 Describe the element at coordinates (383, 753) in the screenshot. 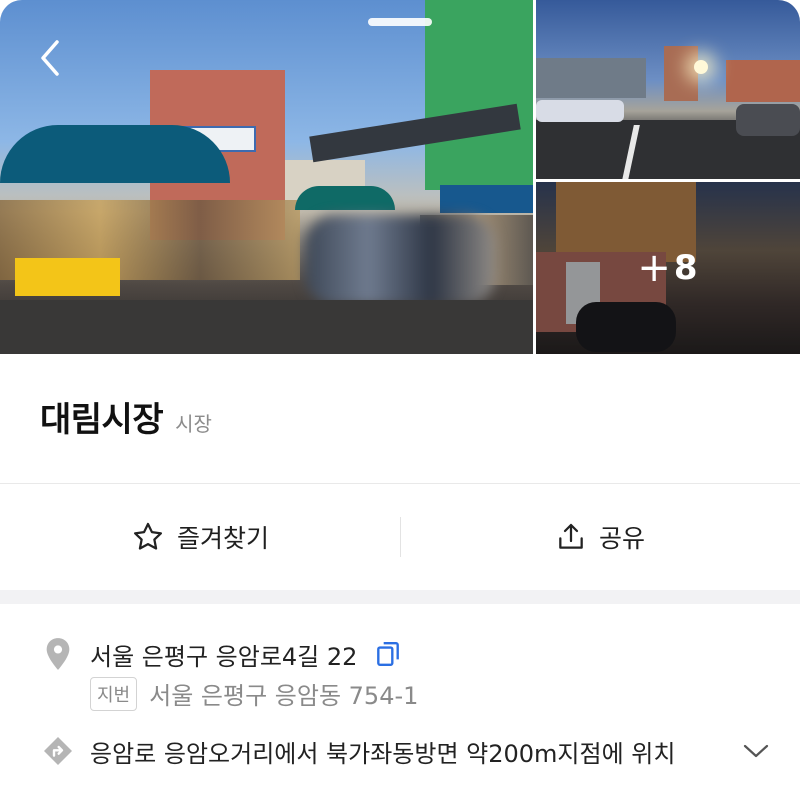

I see `directions-text: 응암로 응암오거리에서 북가좌동방면 약200m지점에 위치` at that location.